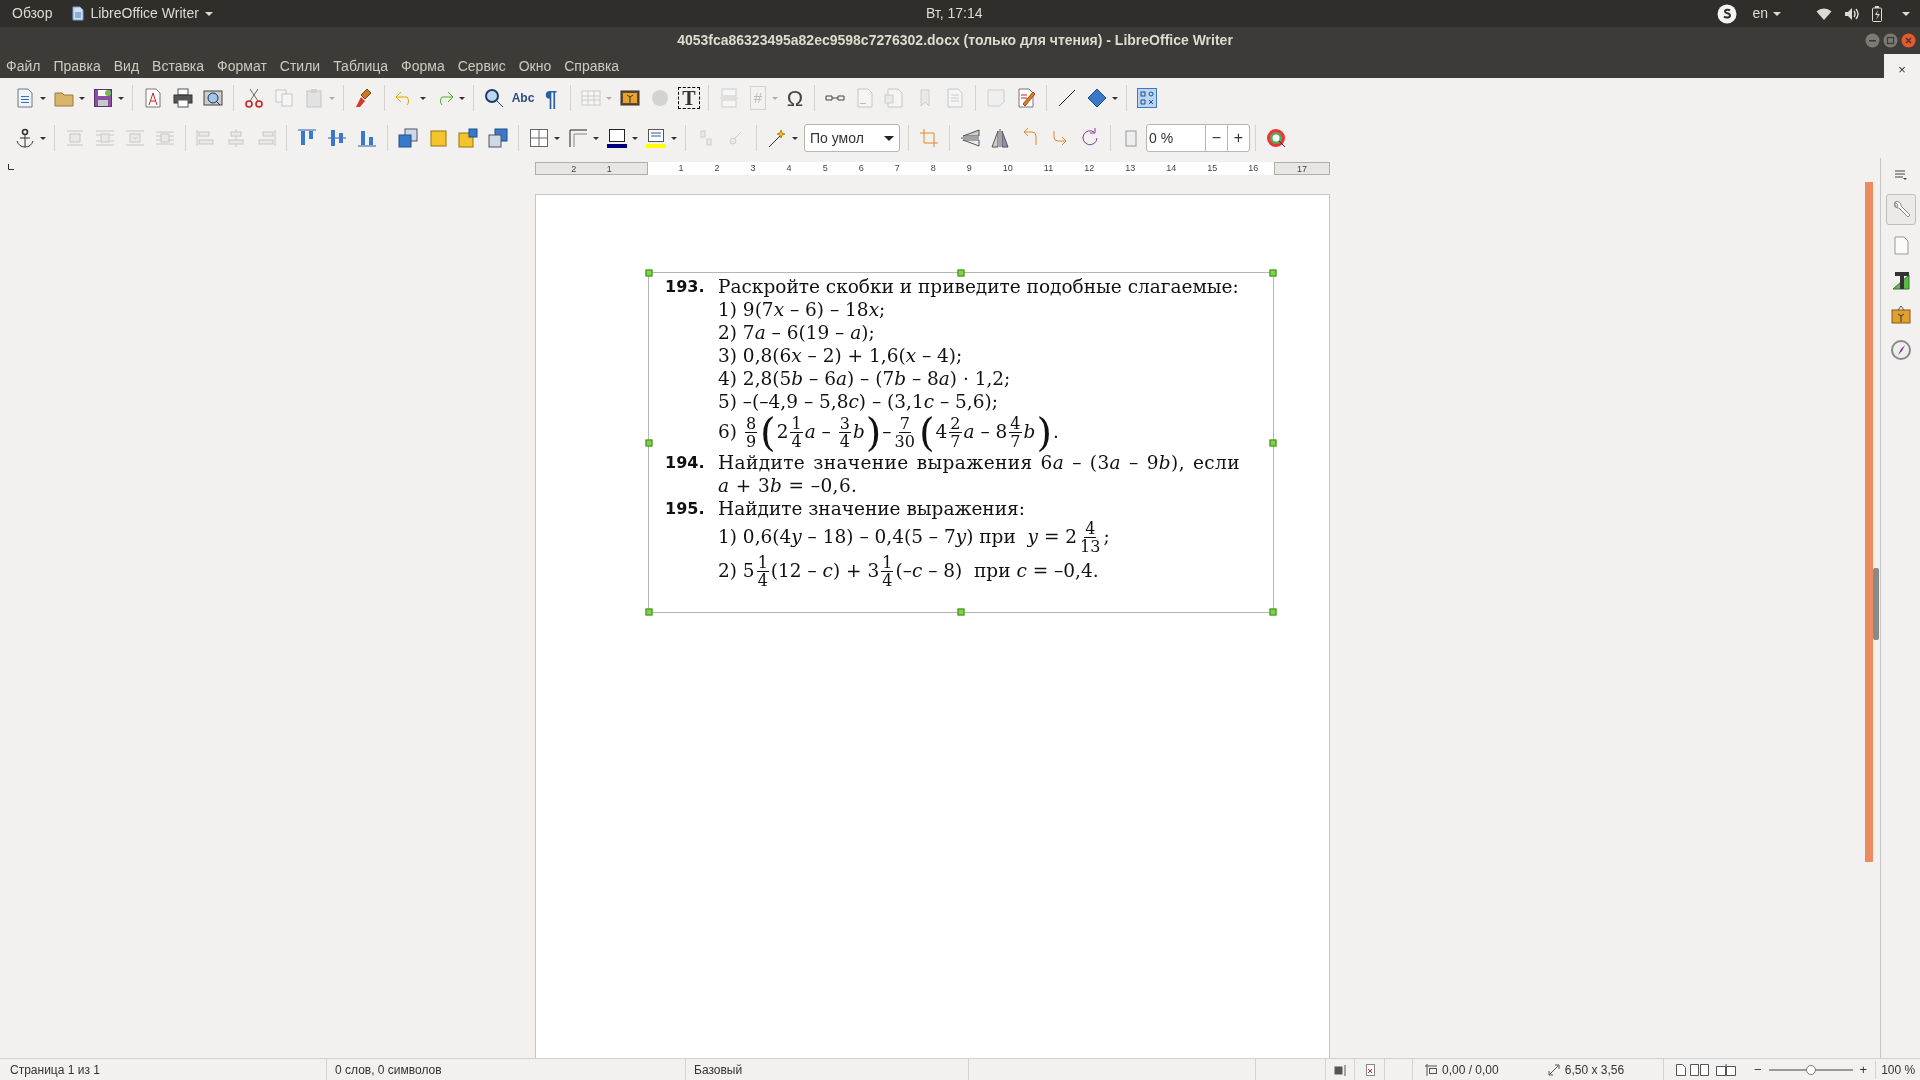 This screenshot has height=1080, width=1920. What do you see at coordinates (825, 571) in the screenshot?
I see `math-text: (12 – c) + 3` at bounding box center [825, 571].